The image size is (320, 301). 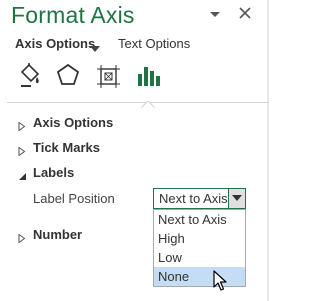 What do you see at coordinates (66, 147) in the screenshot?
I see `section-label: Tick Marks` at bounding box center [66, 147].